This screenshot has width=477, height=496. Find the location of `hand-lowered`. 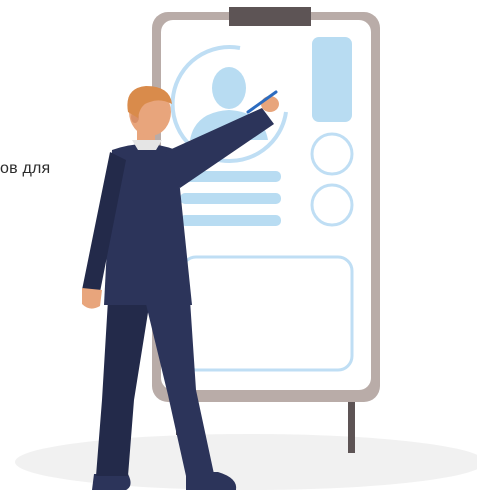

hand-lowered is located at coordinates (92, 298).